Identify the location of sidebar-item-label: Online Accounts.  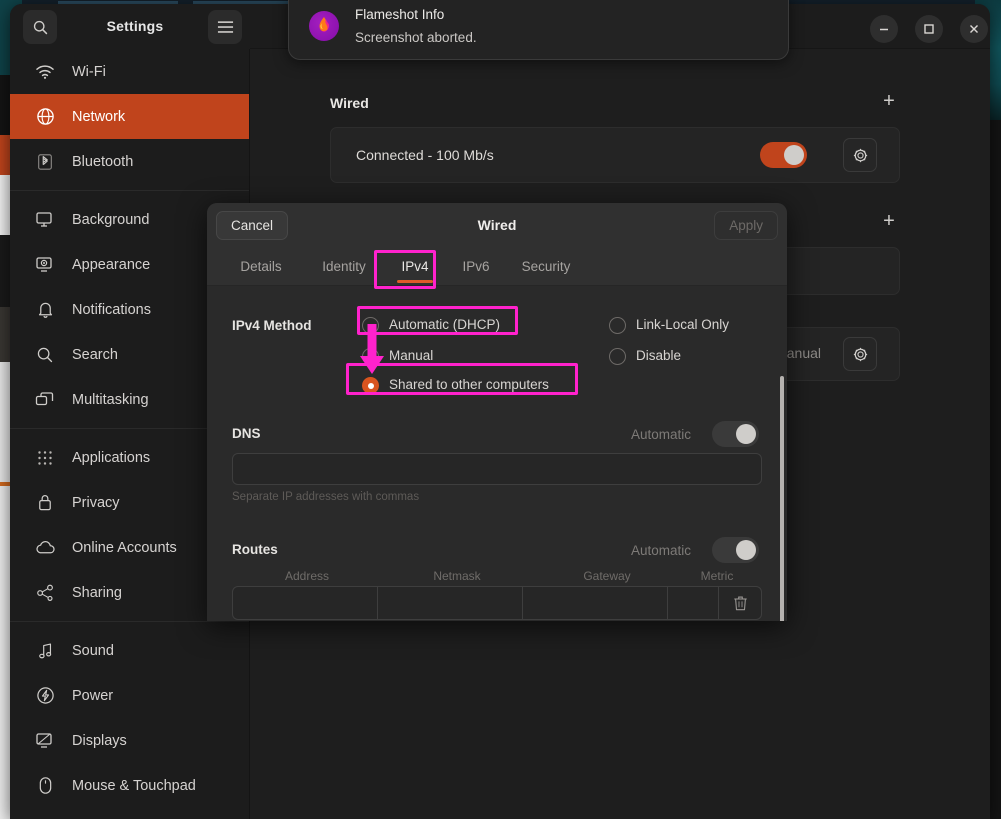
(124, 547).